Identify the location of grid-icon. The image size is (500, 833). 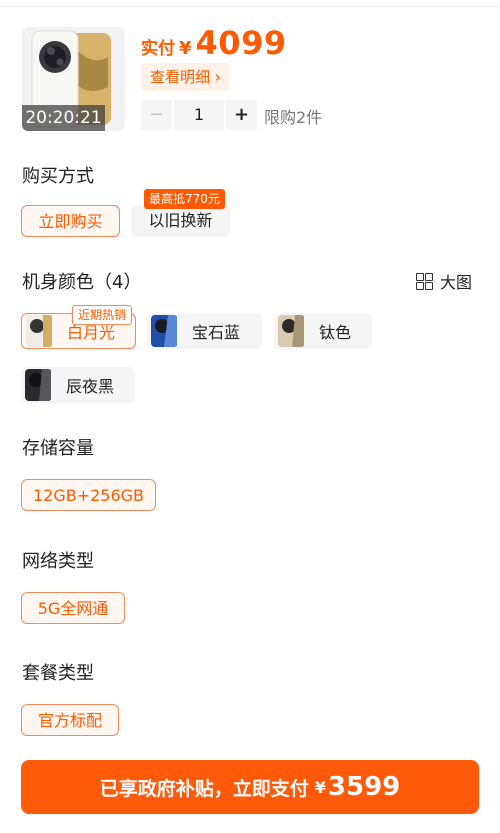
(424, 281).